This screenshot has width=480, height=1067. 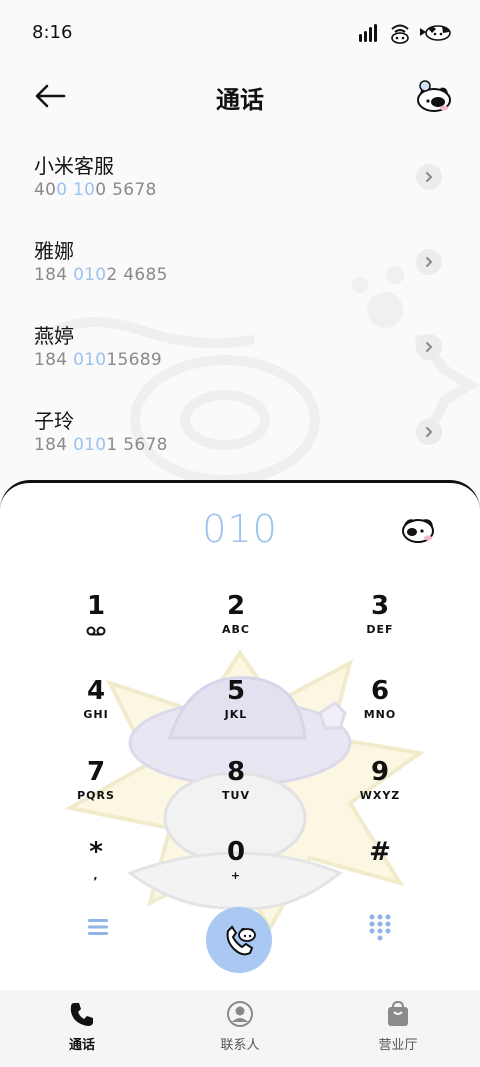 I want to click on key-digit: 0, so click(x=236, y=852).